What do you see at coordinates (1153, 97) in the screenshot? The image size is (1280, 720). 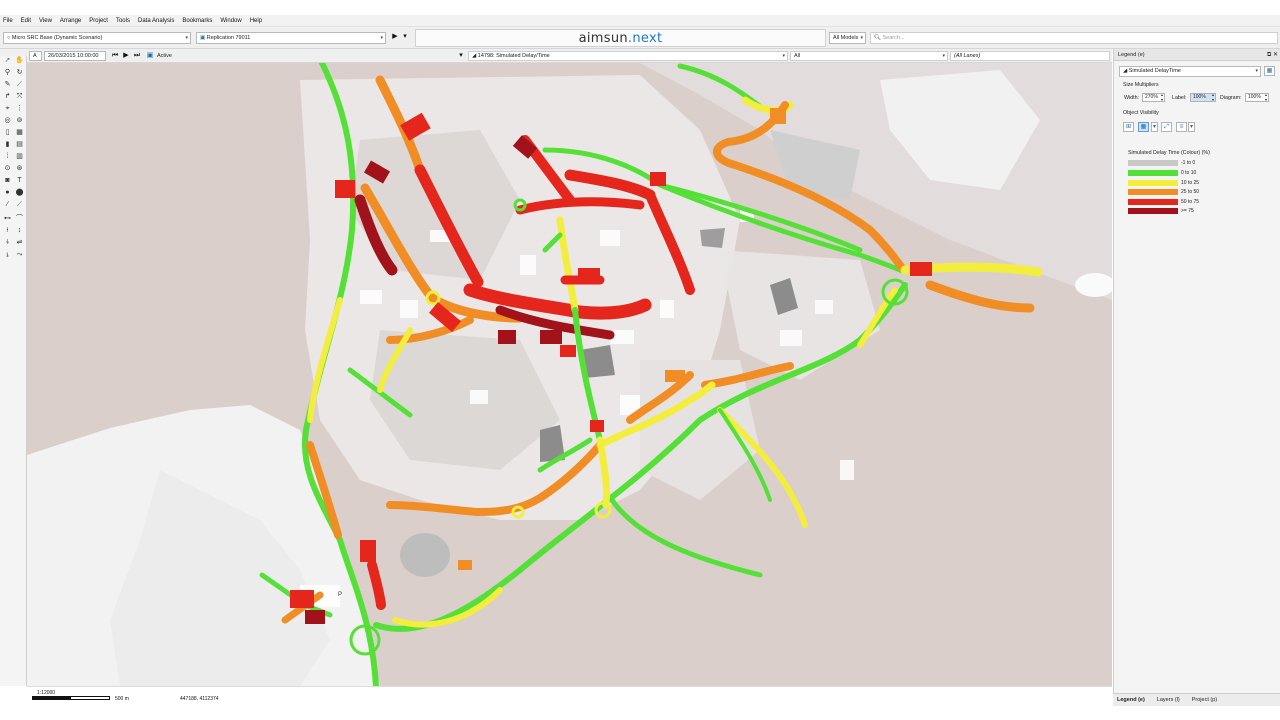 I see `width-spinbox: 270% ▴ ▾` at bounding box center [1153, 97].